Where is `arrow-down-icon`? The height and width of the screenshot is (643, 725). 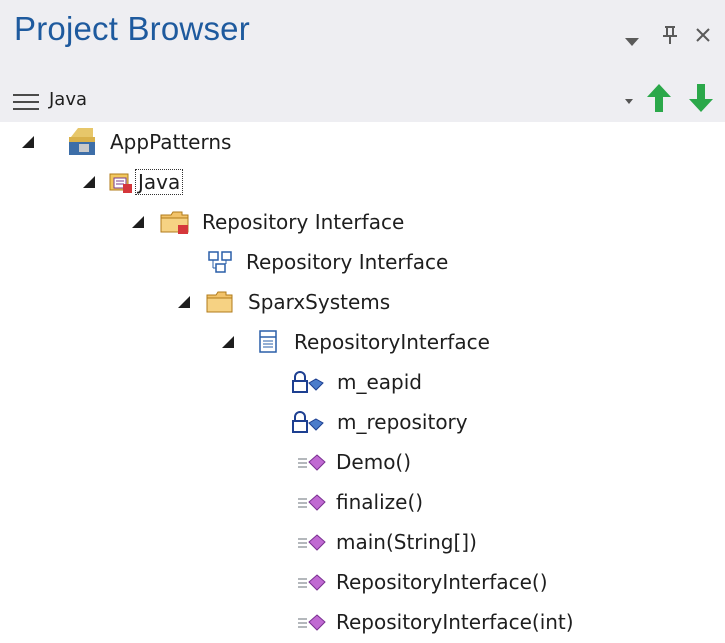 arrow-down-icon is located at coordinates (701, 98).